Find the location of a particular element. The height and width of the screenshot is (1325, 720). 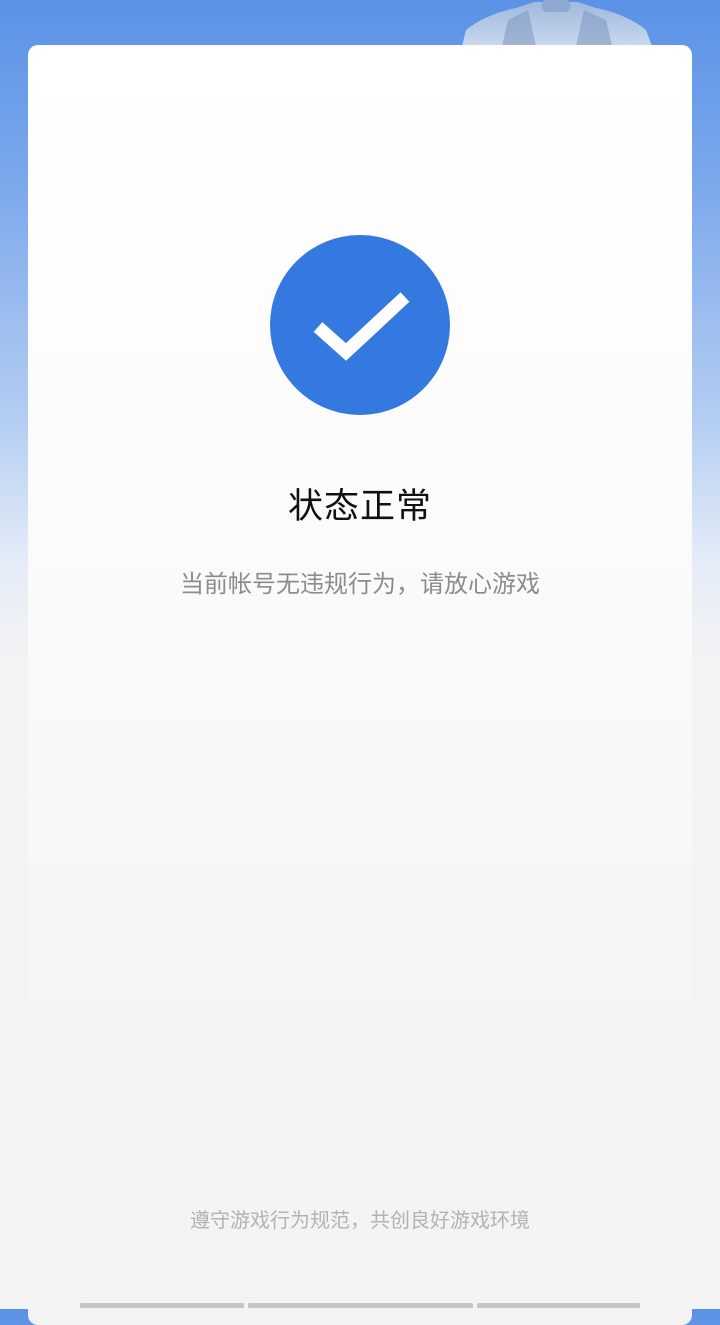

checkmark-icon is located at coordinates (360, 325).